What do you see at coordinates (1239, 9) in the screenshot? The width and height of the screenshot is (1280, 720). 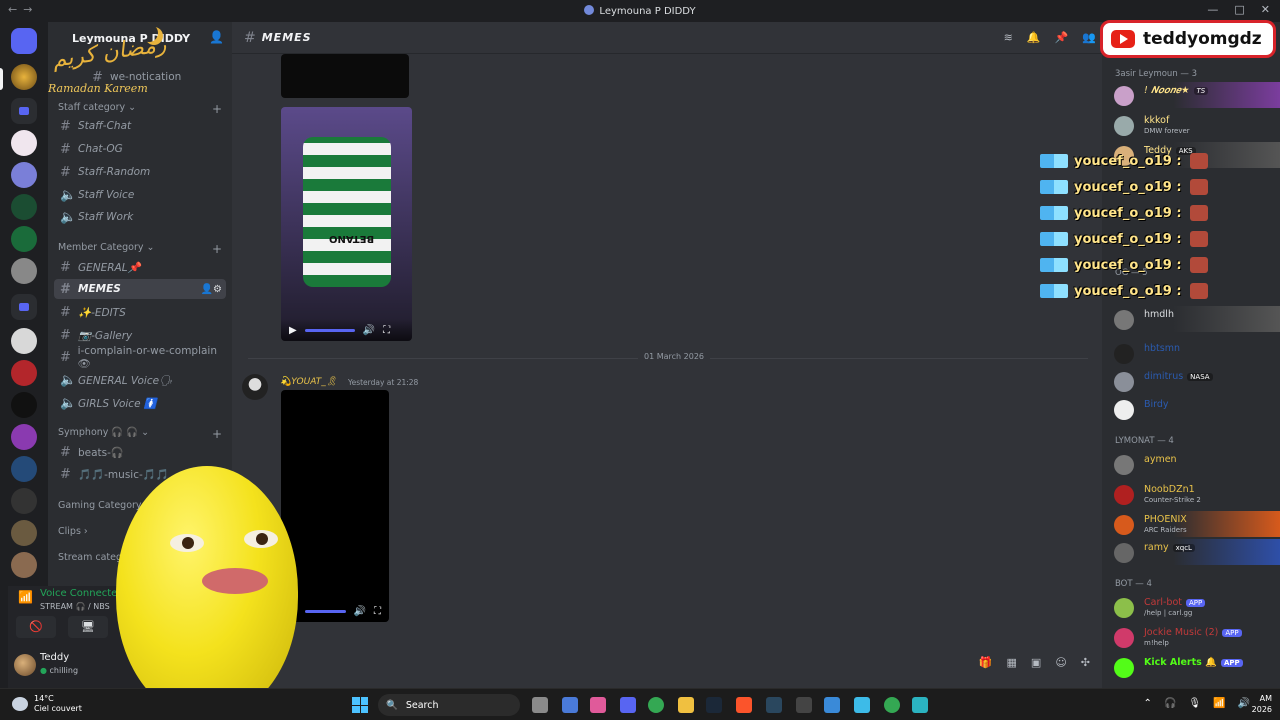 I see `maximize-icon: □` at bounding box center [1239, 9].